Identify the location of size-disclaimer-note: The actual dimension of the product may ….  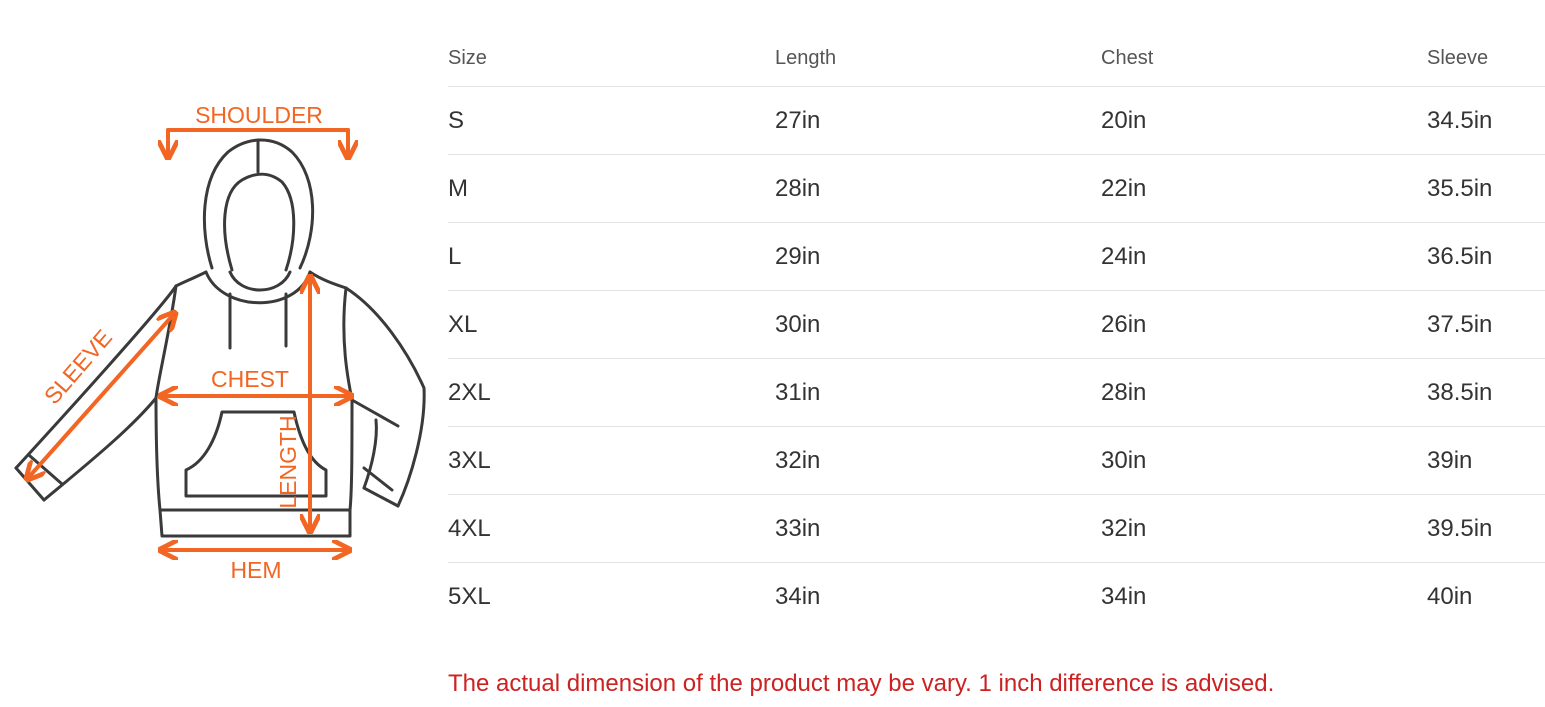
(861, 683).